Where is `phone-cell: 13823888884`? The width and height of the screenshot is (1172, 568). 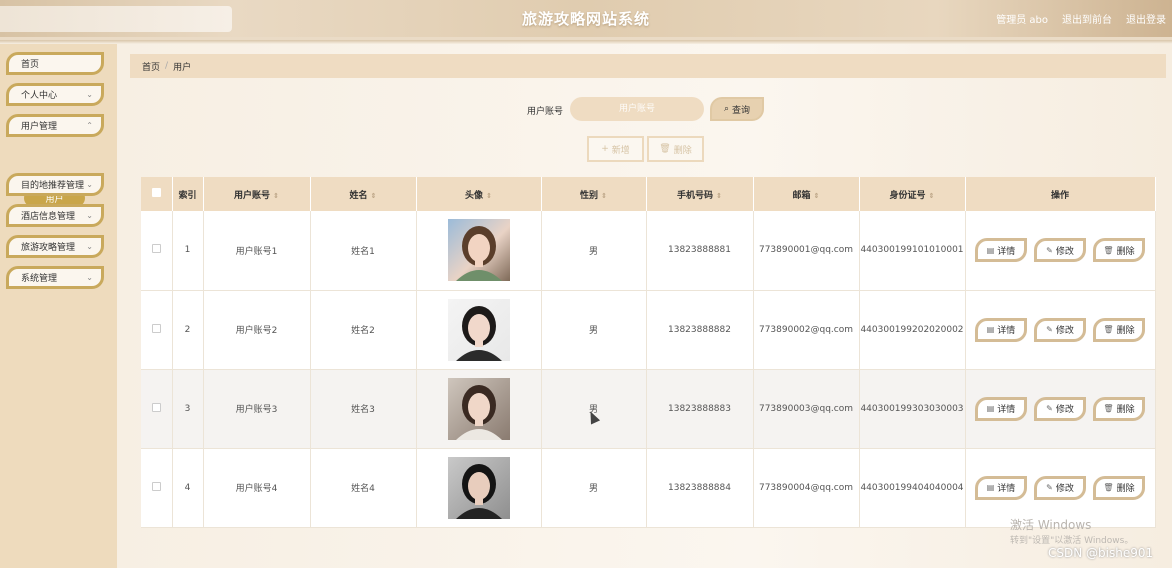
phone-cell: 13823888884 is located at coordinates (700, 488).